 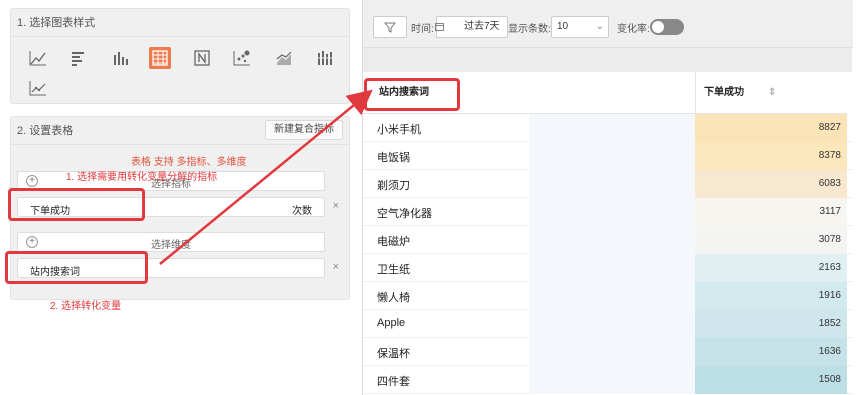 I want to click on dimension-placeholder: 选择维度, so click(x=171, y=245).